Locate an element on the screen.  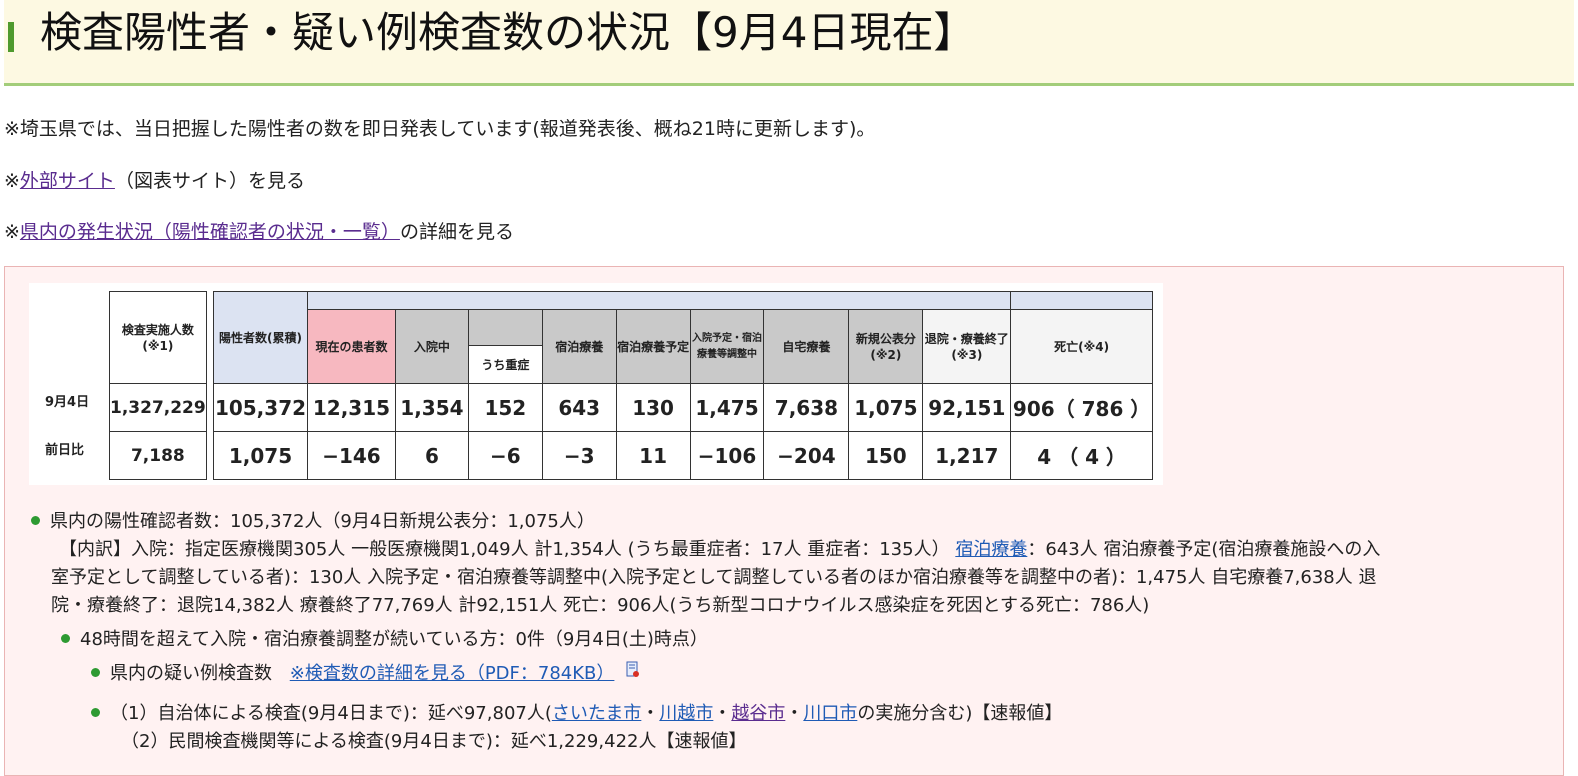
waiting-48h-text: 48時間を超えて入院・宿泊療養調整が続いている方：0件（9月4日(土)時点） is located at coordinates (394, 639).